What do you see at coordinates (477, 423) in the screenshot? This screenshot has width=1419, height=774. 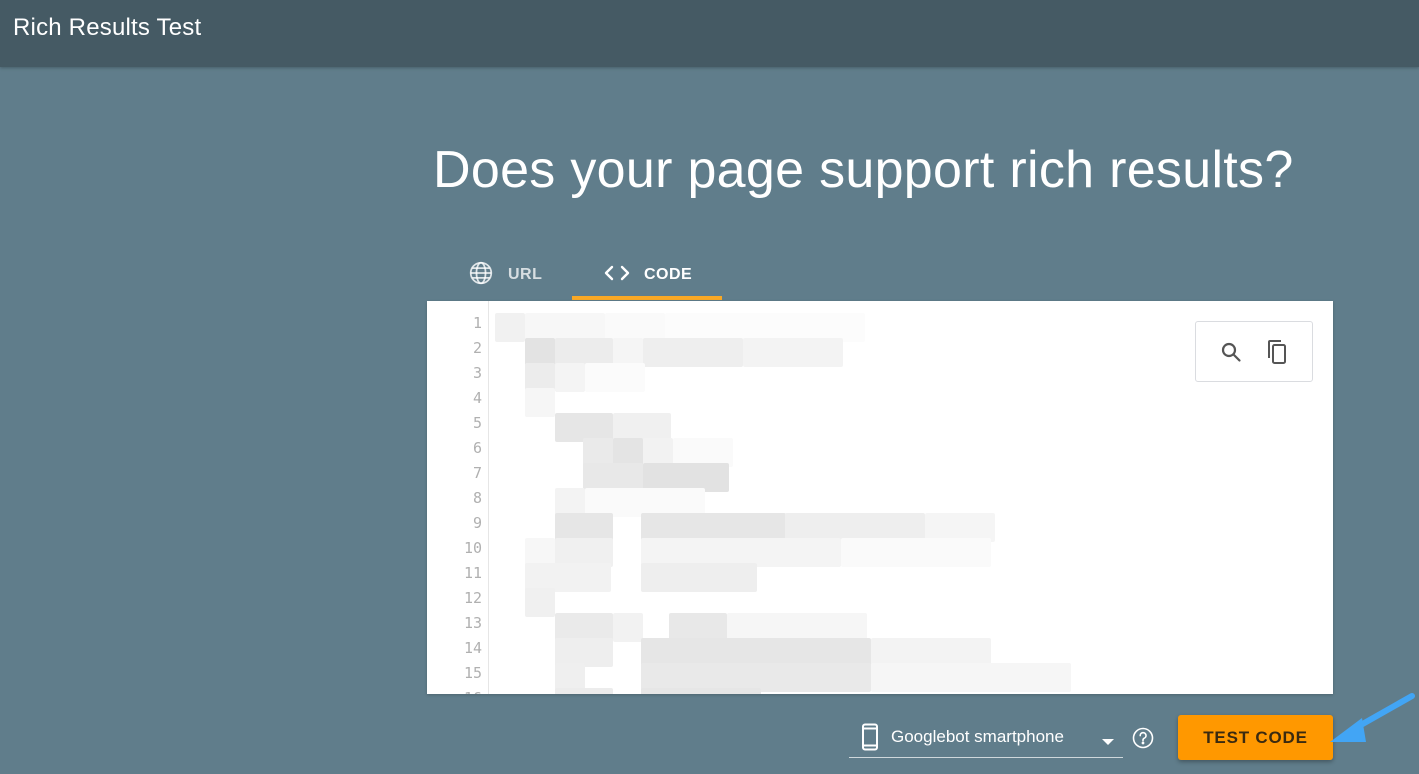 I see `line-number: 5` at bounding box center [477, 423].